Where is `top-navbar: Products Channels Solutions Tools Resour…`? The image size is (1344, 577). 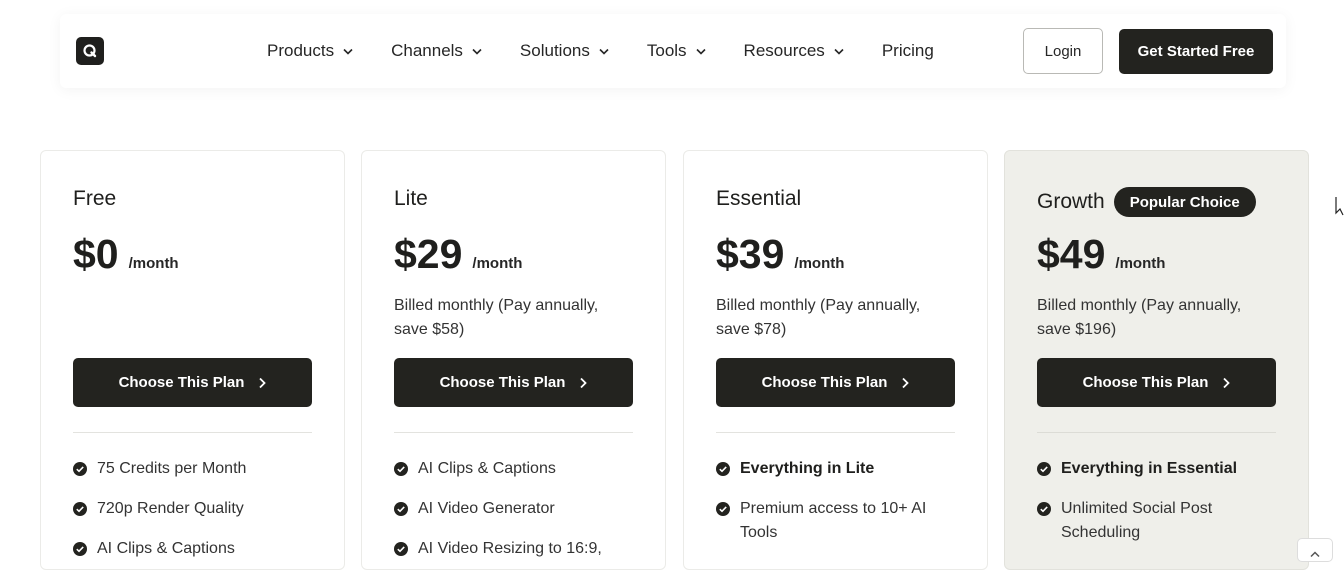 top-navbar: Products Channels Solutions Tools Resour… is located at coordinates (673, 51).